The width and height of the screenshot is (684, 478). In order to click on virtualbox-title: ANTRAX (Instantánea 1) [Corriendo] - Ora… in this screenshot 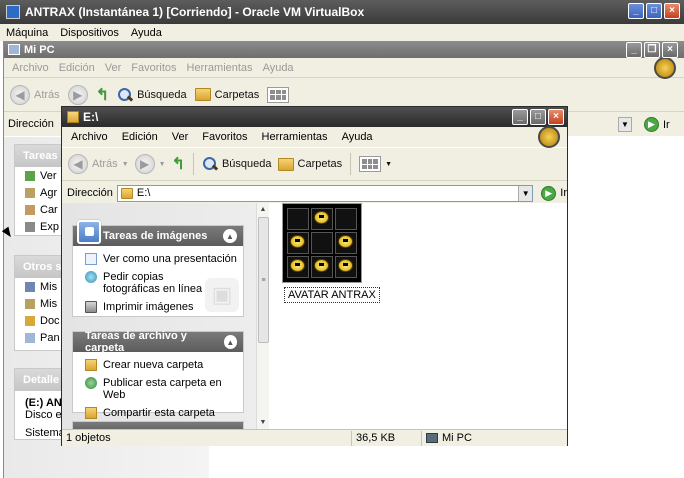, I will do `click(195, 12)`.